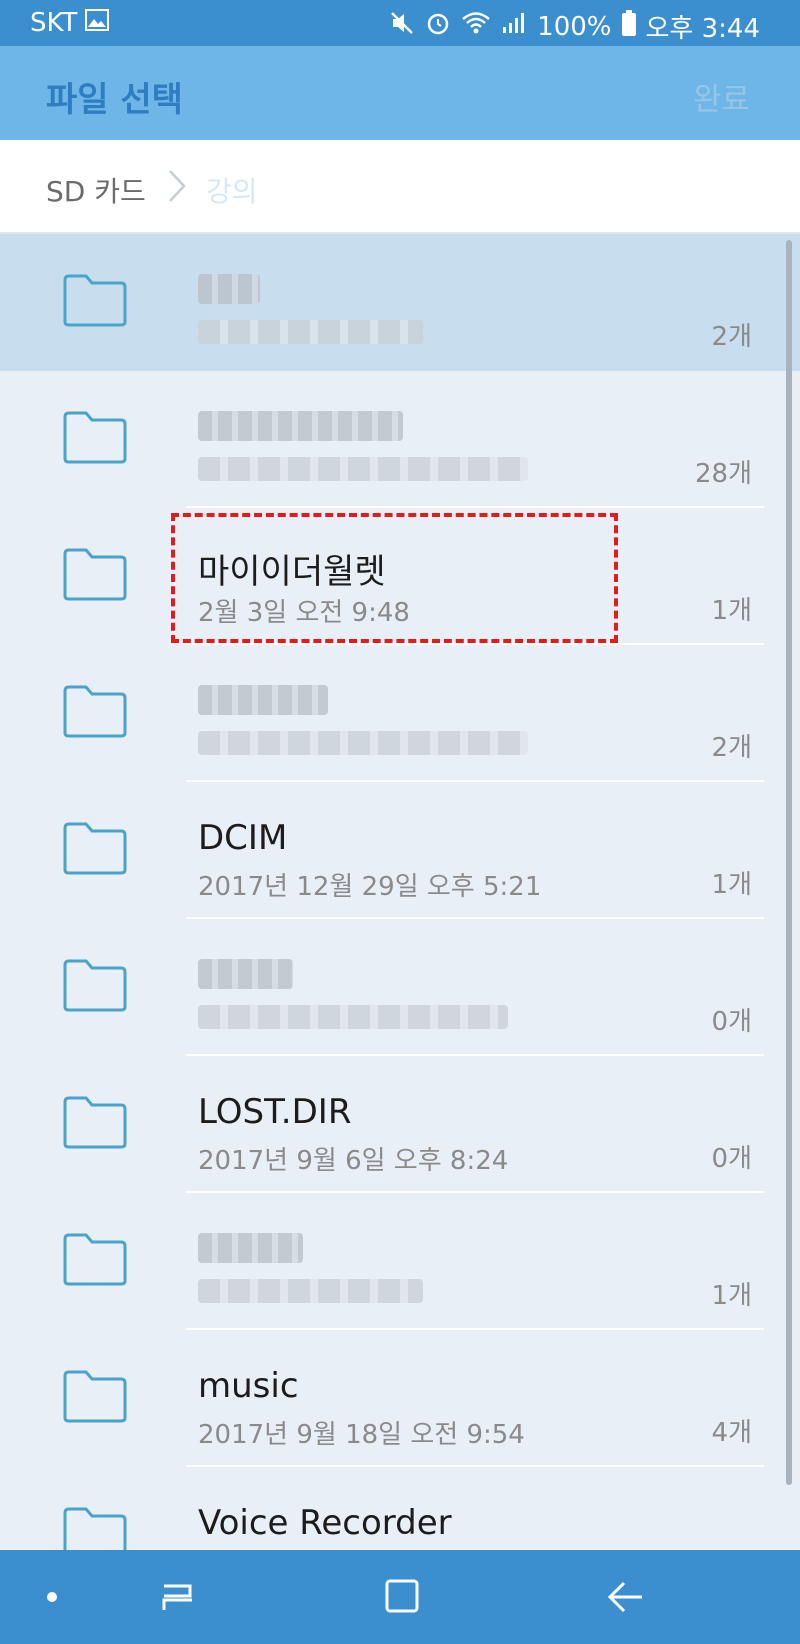 The width and height of the screenshot is (800, 1644). What do you see at coordinates (400, 987) in the screenshot?
I see `list-item: 0개` at bounding box center [400, 987].